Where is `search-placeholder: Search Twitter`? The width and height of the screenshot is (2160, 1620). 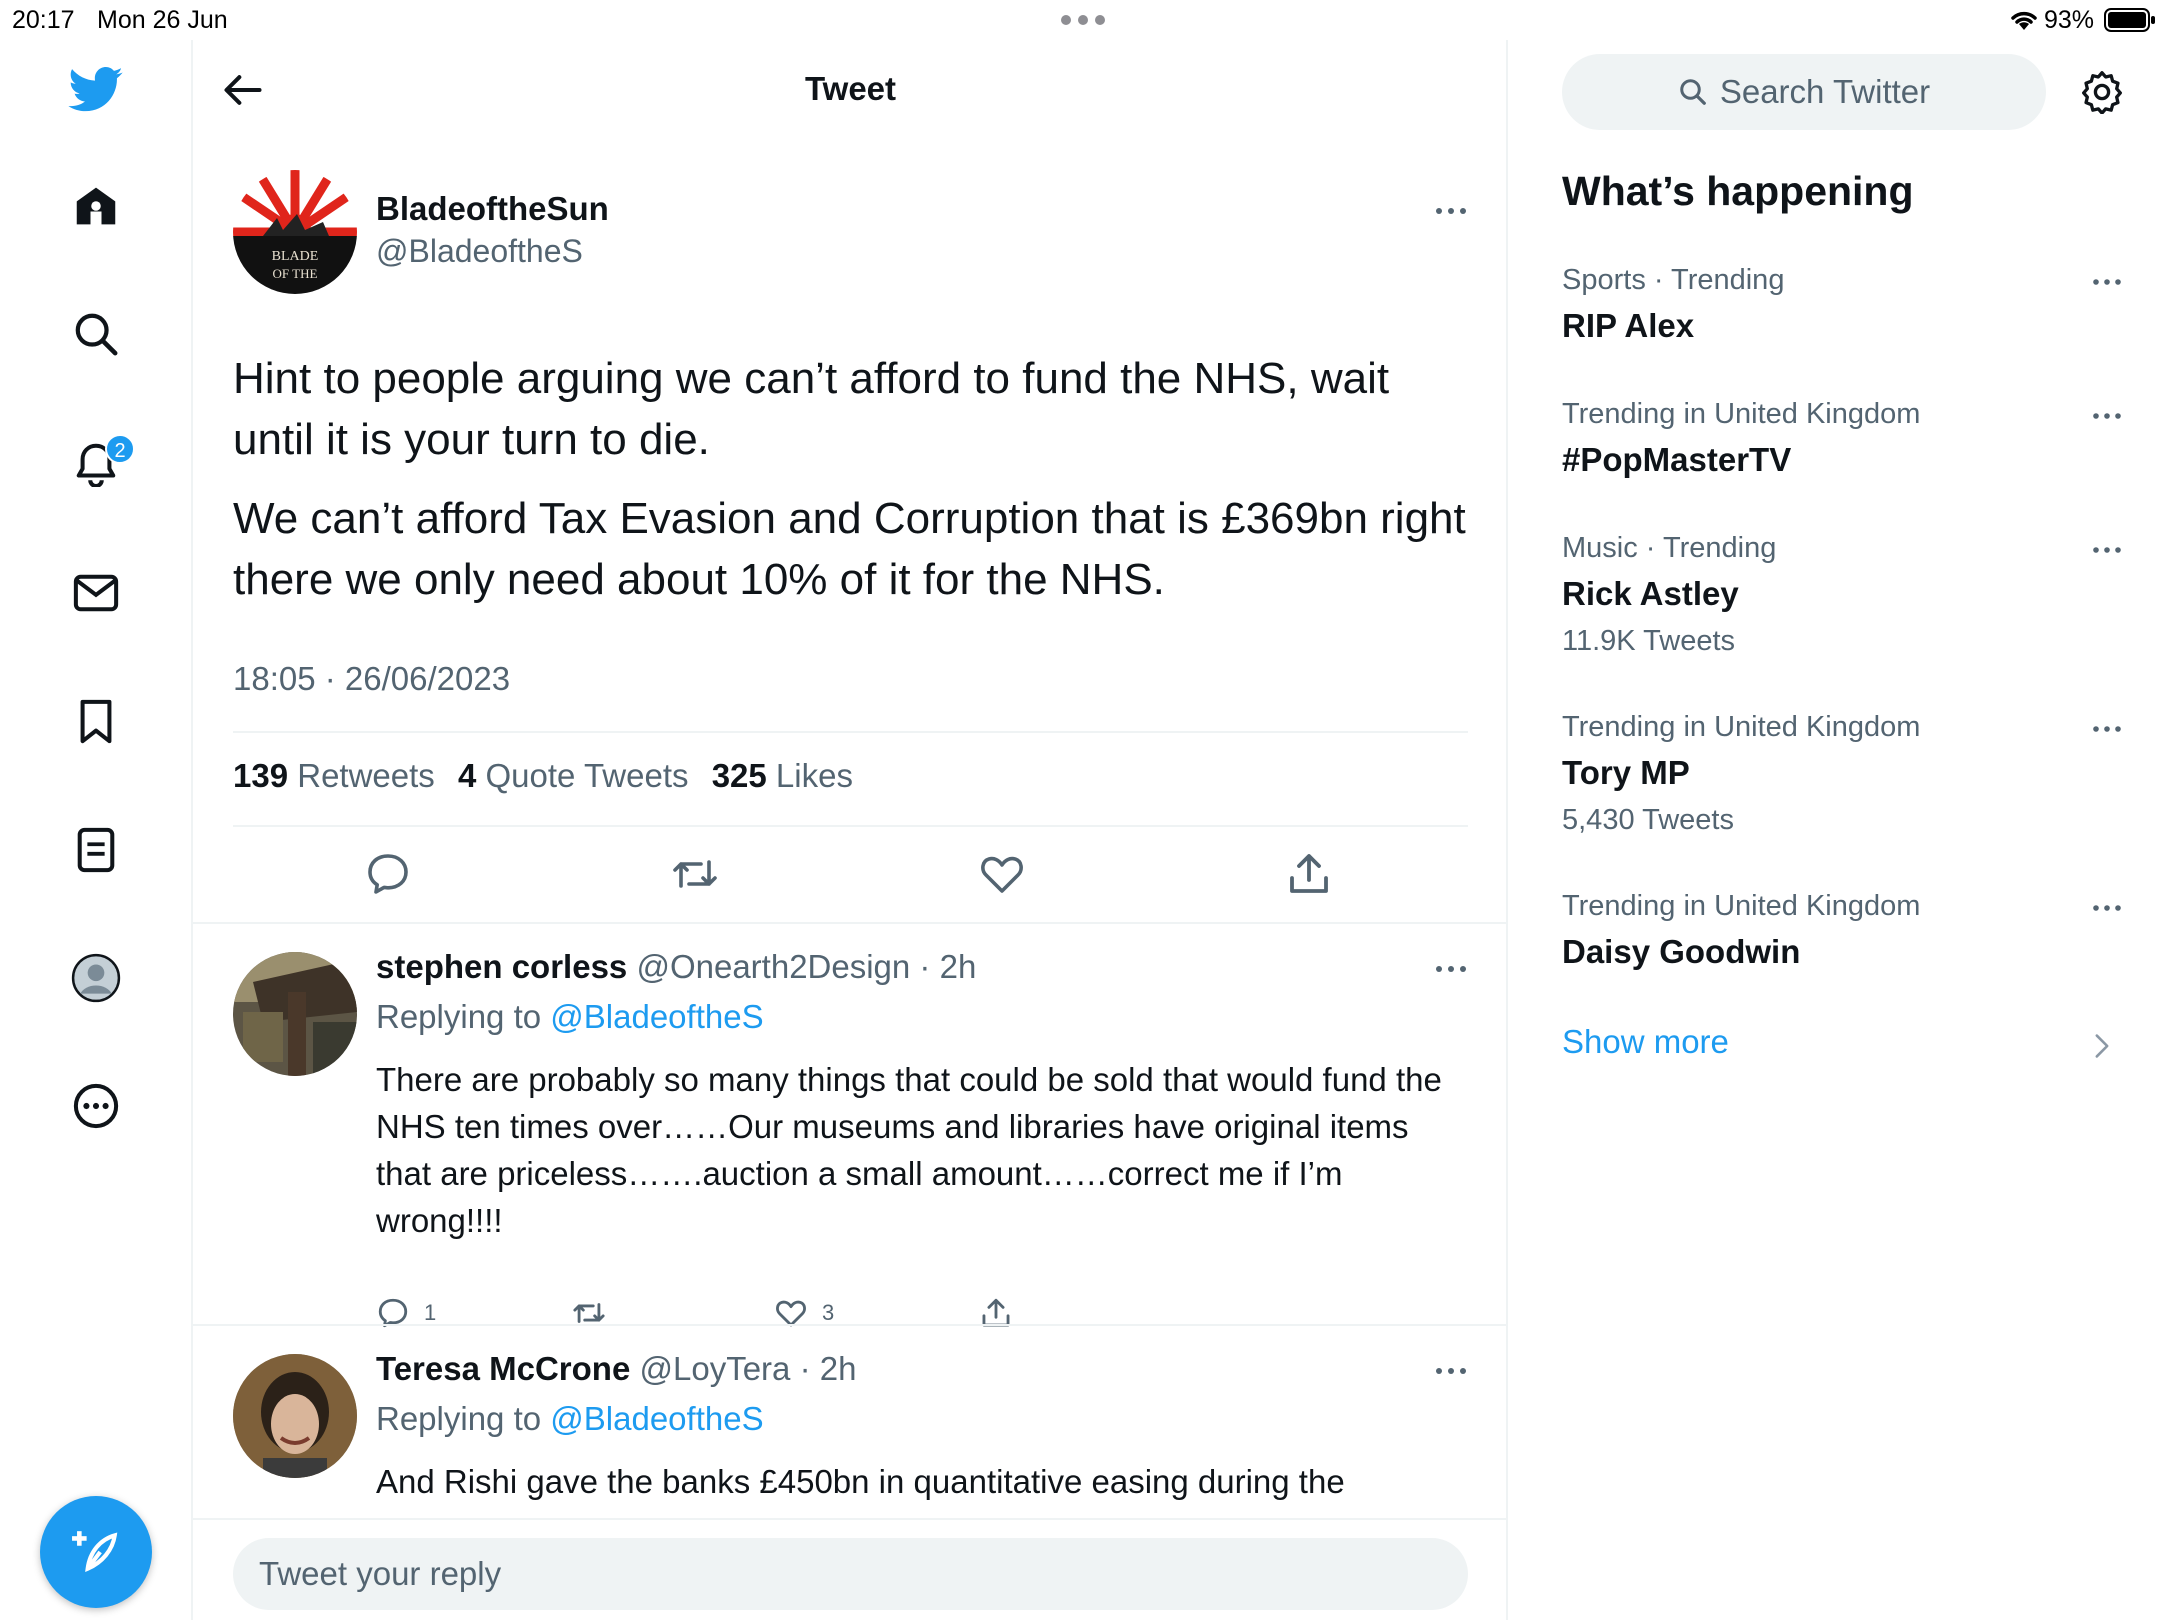 search-placeholder: Search Twitter is located at coordinates (1825, 91).